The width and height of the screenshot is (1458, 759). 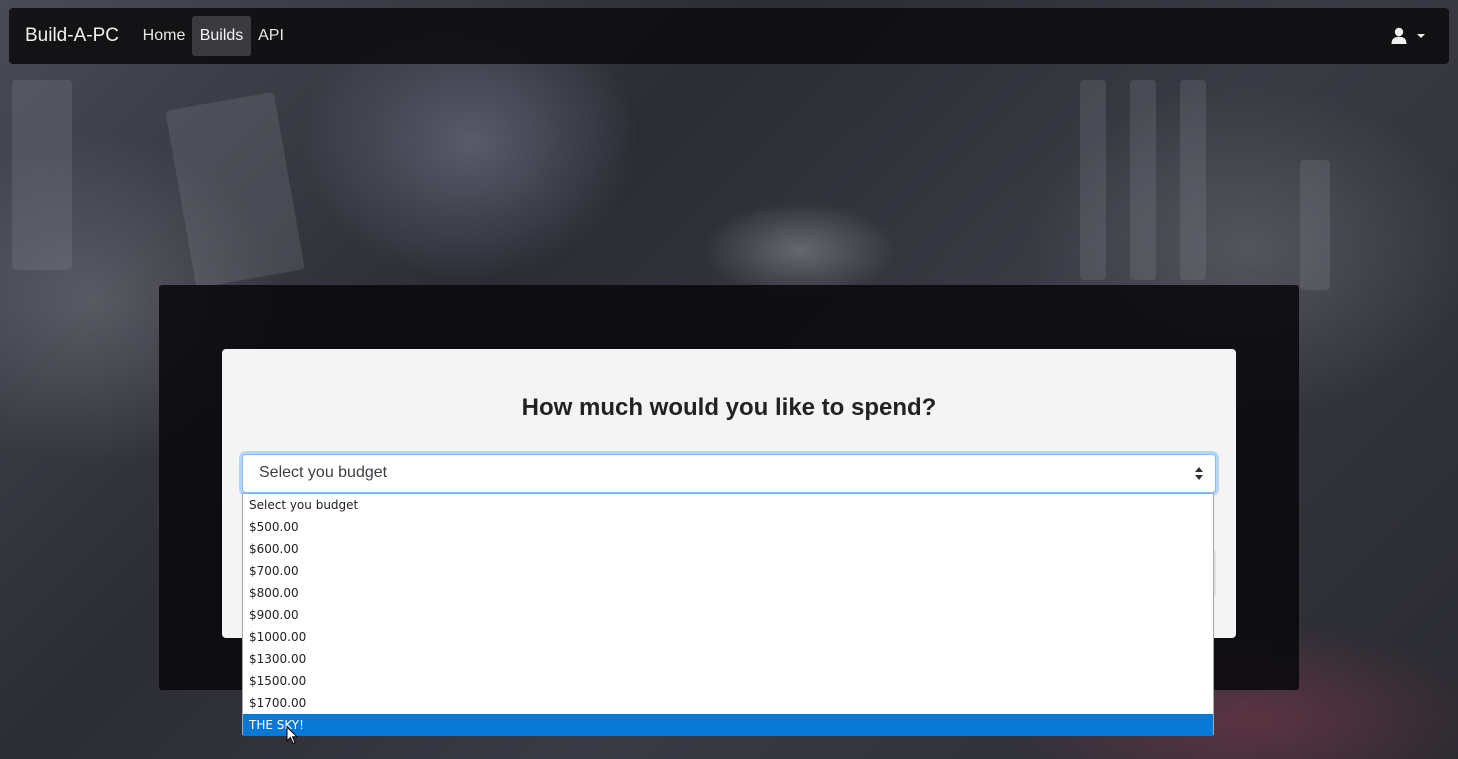 I want to click on budget-option: $800.00, so click(x=728, y=593).